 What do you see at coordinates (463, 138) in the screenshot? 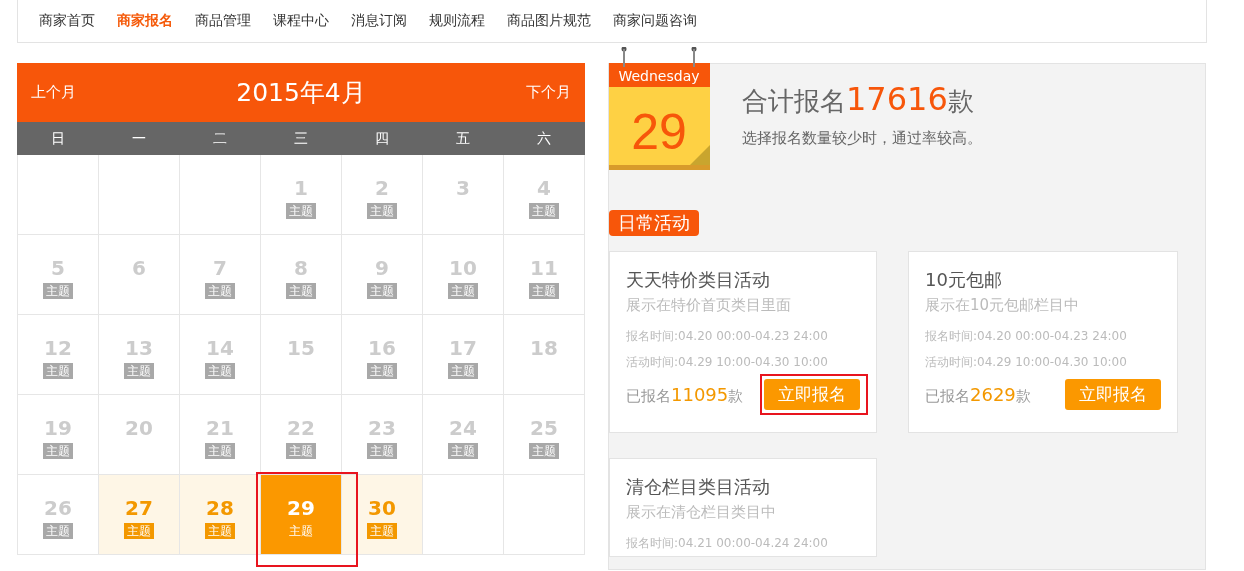
I see `weekday-label: 五` at bounding box center [463, 138].